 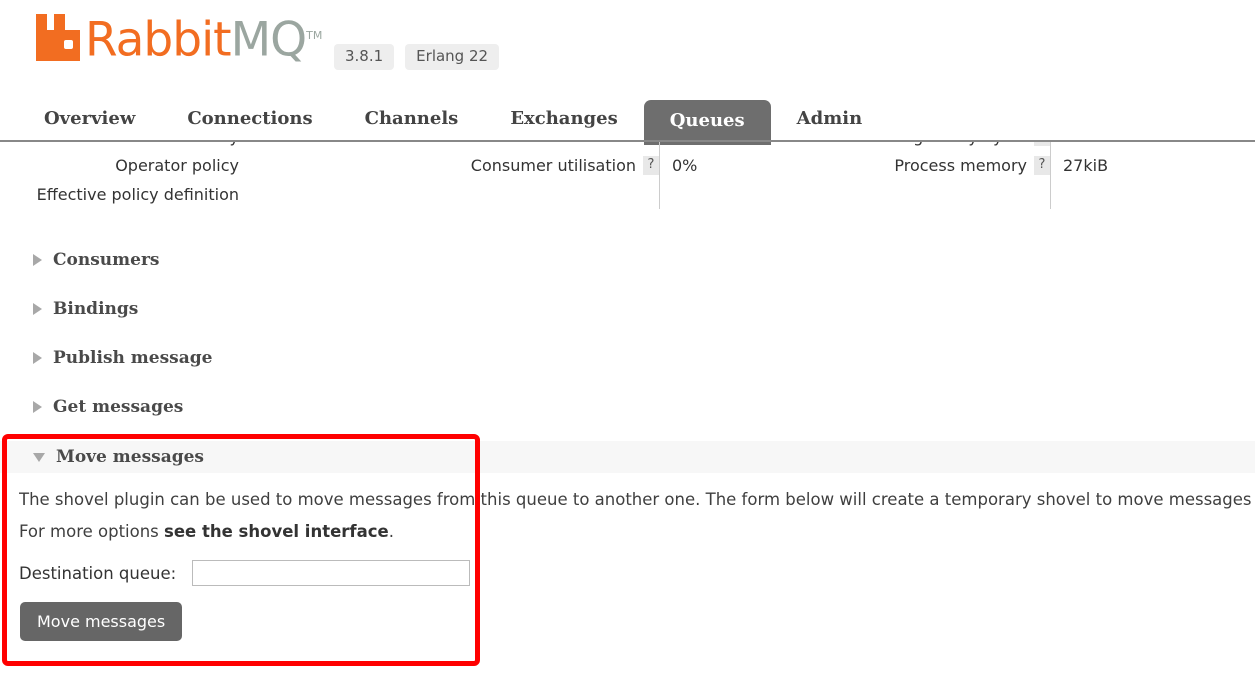 I want to click on tab-channels: Channels, so click(x=412, y=118).